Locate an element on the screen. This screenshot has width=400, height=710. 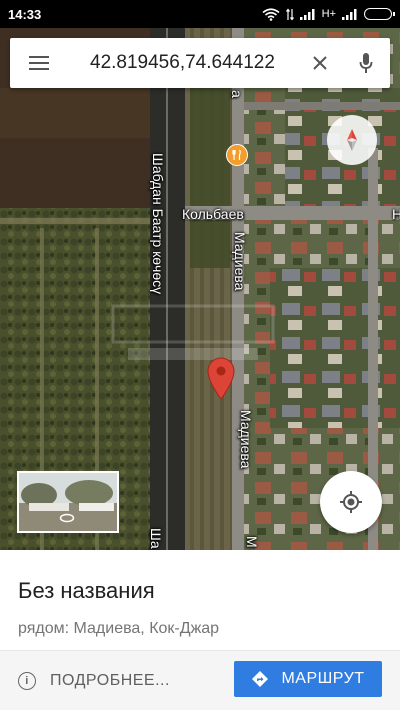
watermark is located at coordinates (193, 336).